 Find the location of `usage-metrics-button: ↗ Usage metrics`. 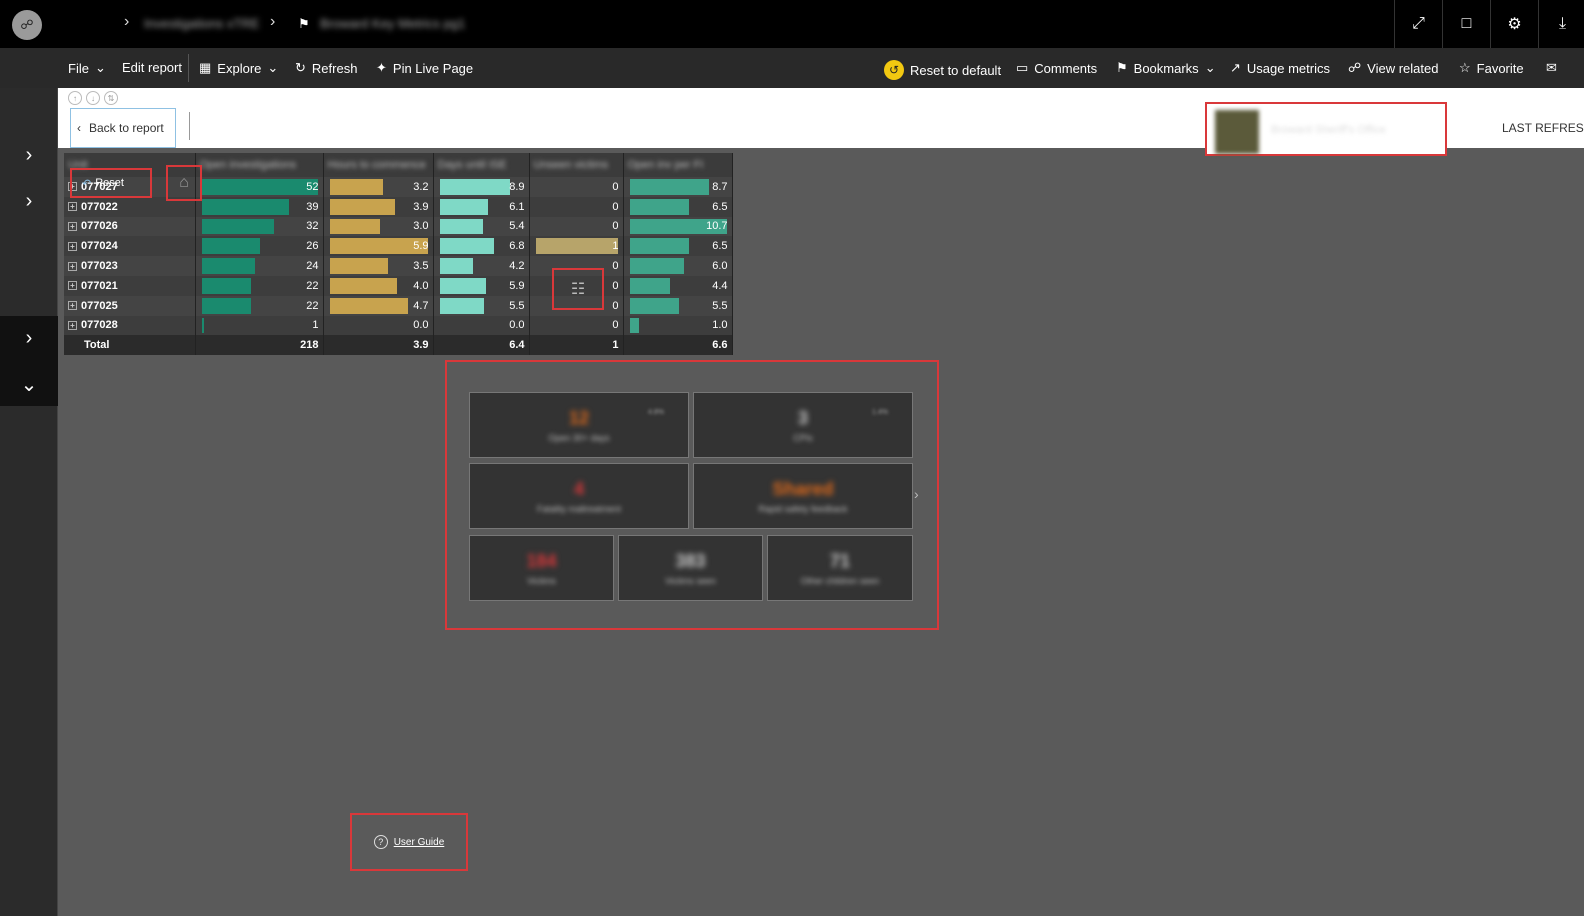

usage-metrics-button: ↗ Usage metrics is located at coordinates (1280, 68).